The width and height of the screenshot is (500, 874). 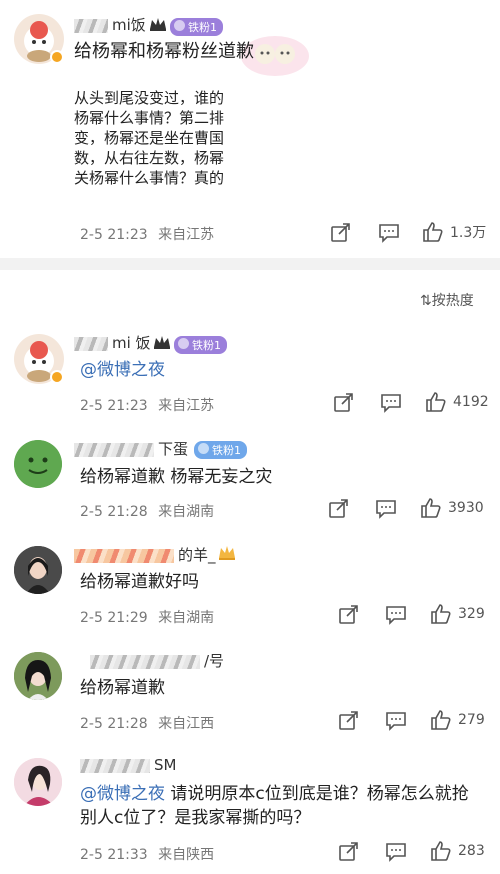 What do you see at coordinates (122, 688) in the screenshot?
I see `comment-text: 给杨幂道歉` at bounding box center [122, 688].